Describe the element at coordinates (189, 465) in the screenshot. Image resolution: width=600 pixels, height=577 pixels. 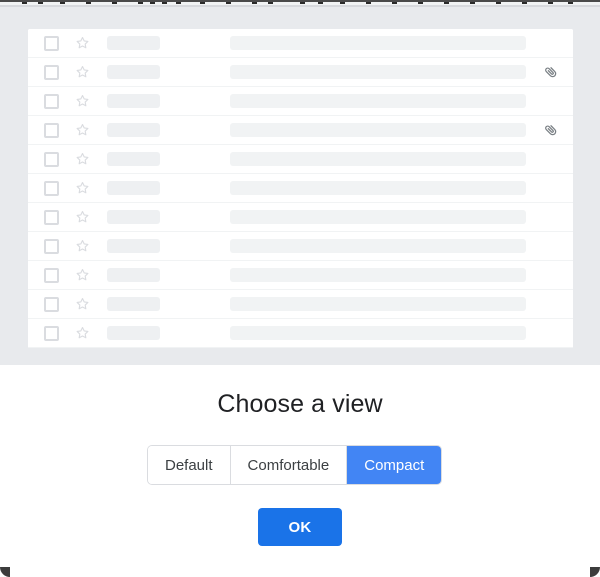
I see `view-option-default: Default` at that location.